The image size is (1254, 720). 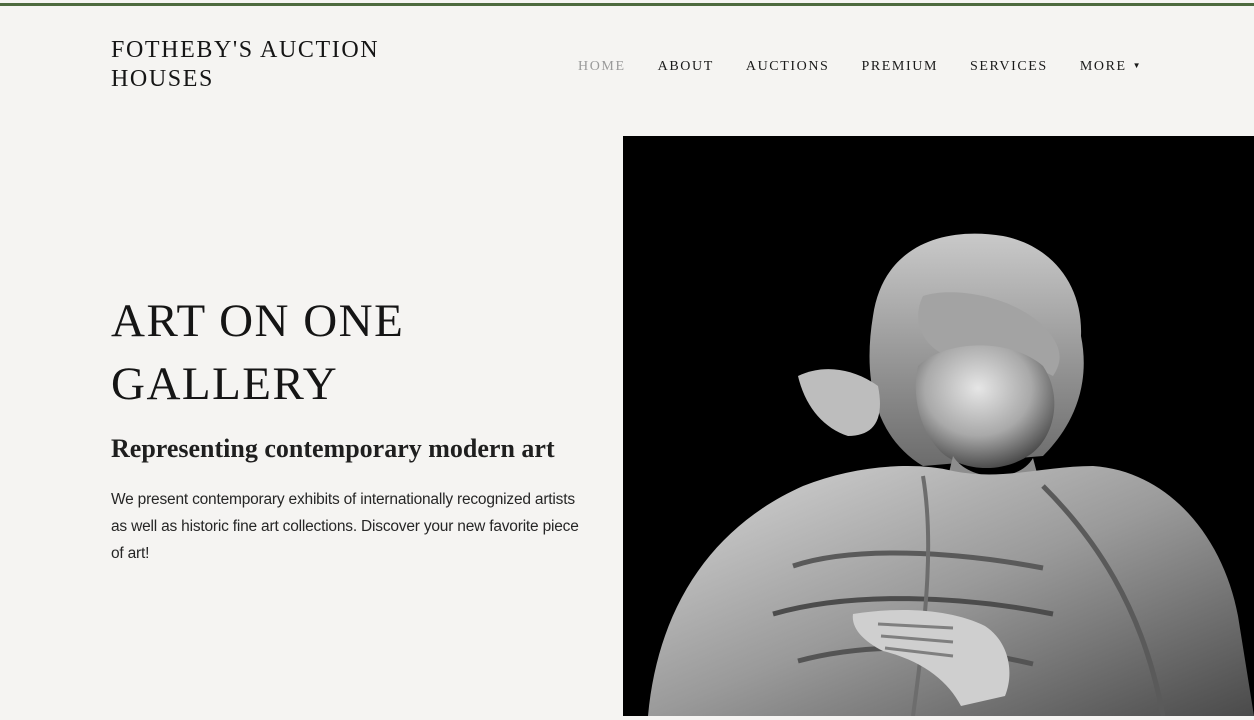 I want to click on hero-title-line-2: GALLERY, so click(x=225, y=384).